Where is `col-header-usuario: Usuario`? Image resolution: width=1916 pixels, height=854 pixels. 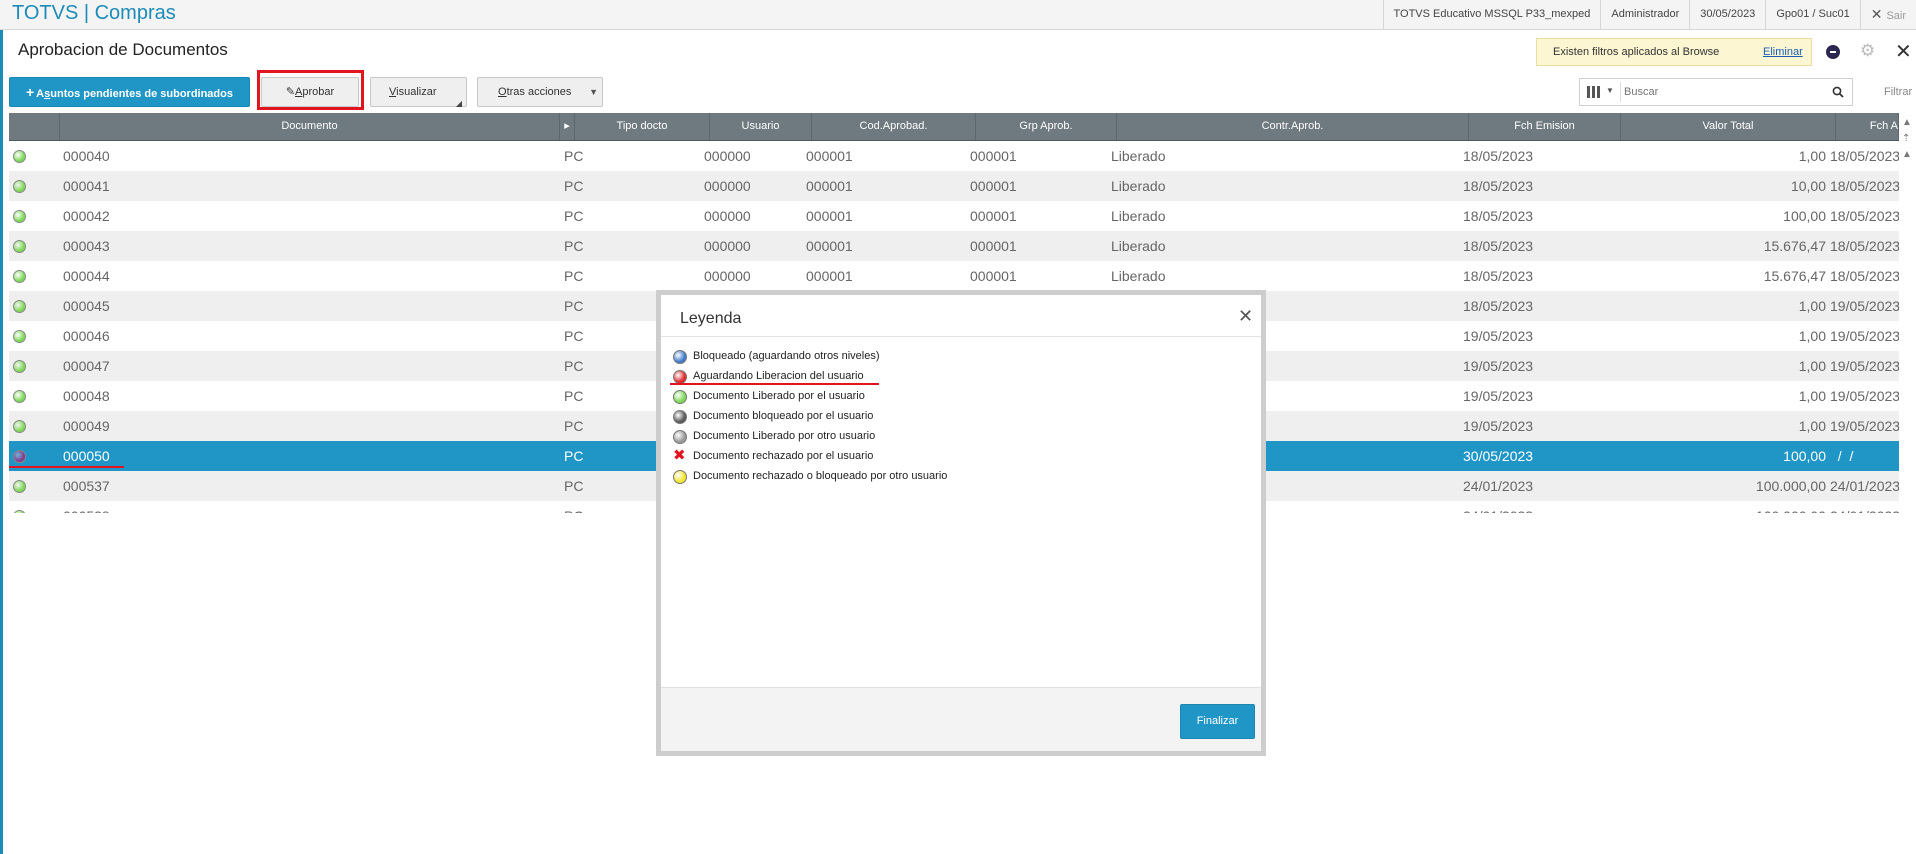 col-header-usuario: Usuario is located at coordinates (761, 126).